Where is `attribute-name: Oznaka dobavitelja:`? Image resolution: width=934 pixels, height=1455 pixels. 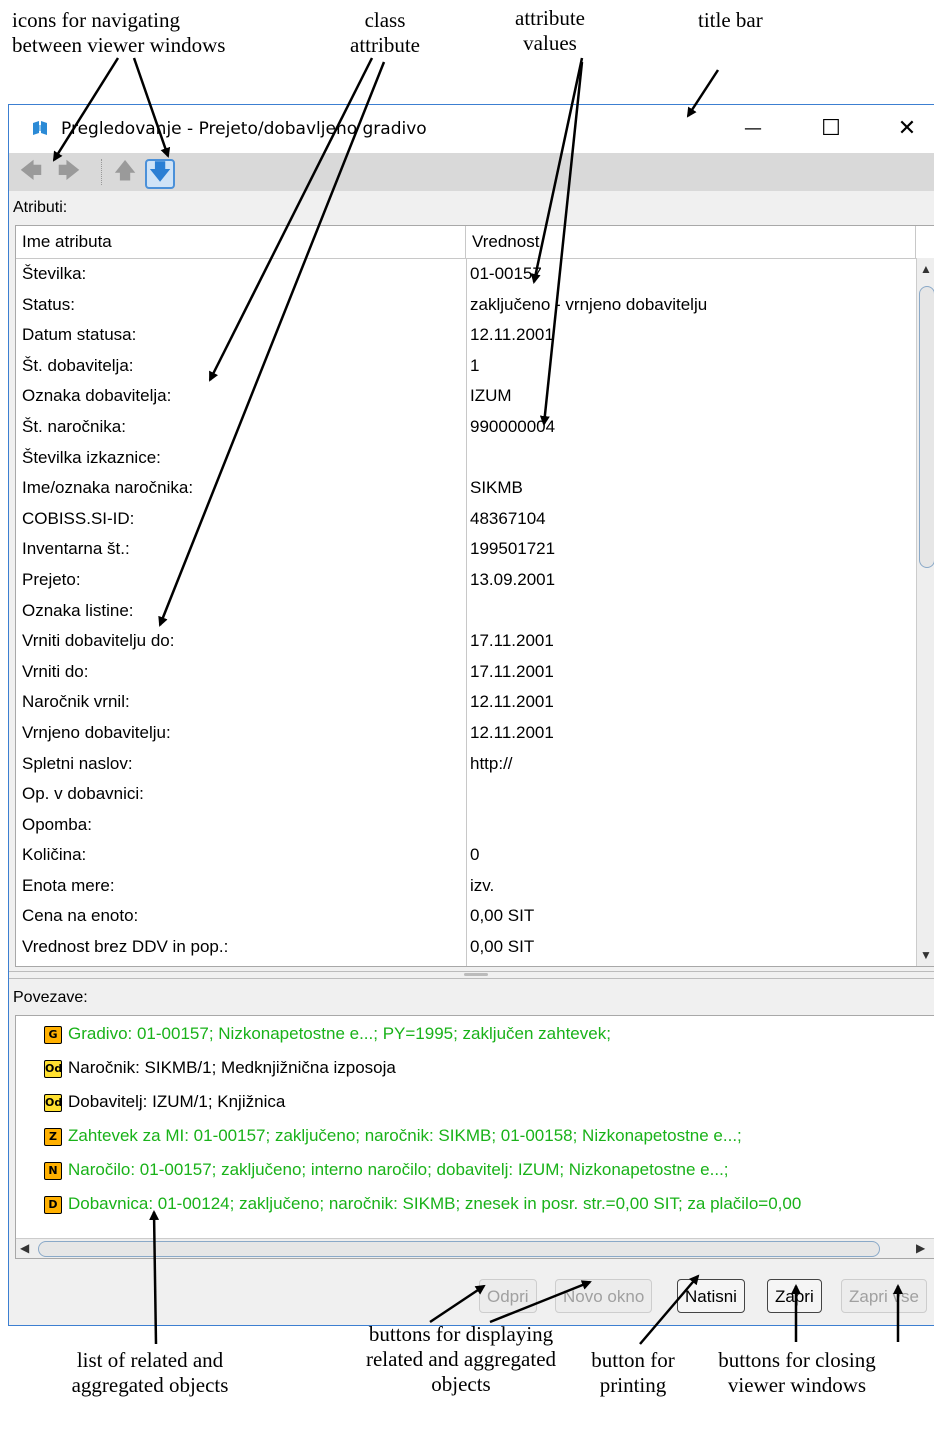
attribute-name: Oznaka dobavitelja: is located at coordinates (97, 396).